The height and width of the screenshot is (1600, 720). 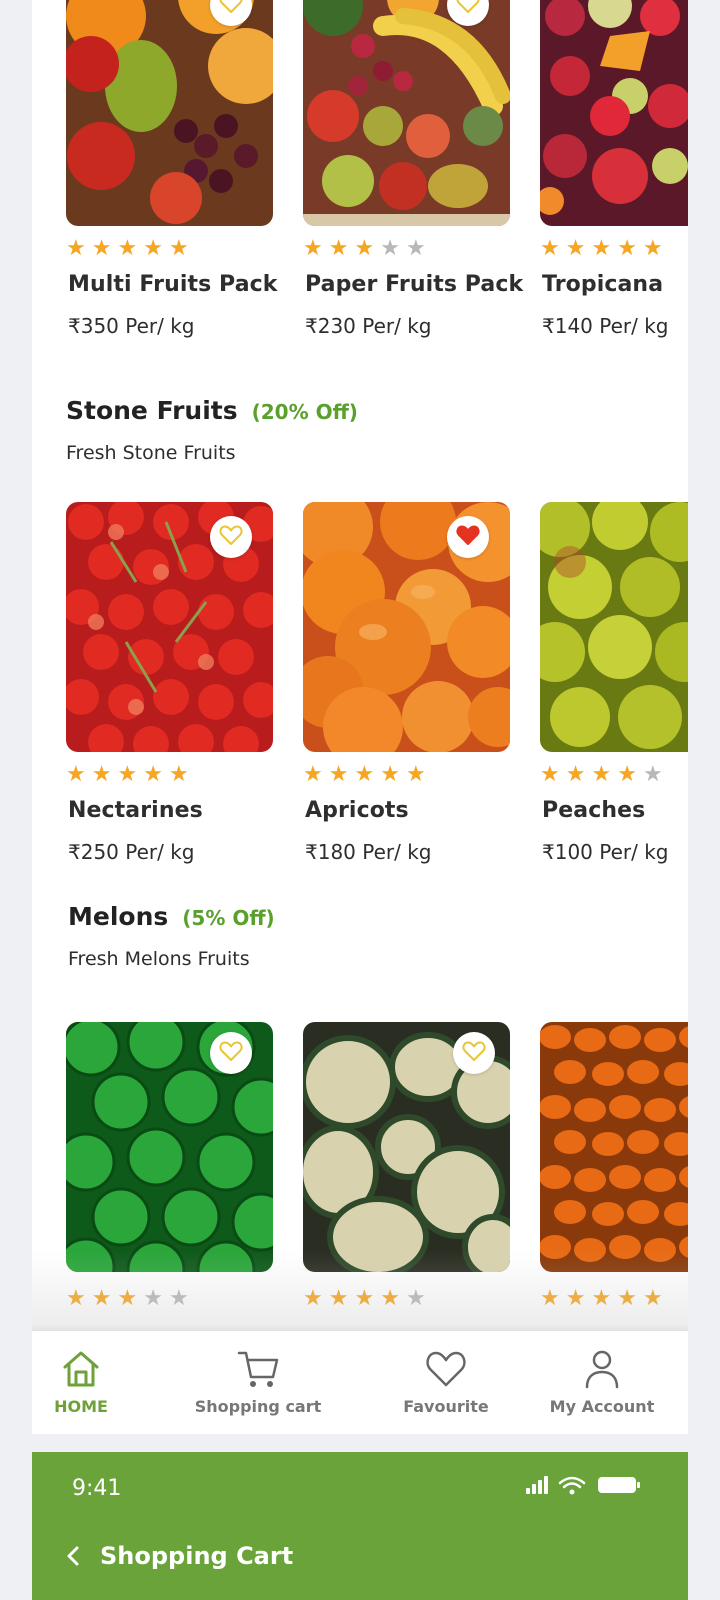 I want to click on heart-filled-icon, so click(x=468, y=537).